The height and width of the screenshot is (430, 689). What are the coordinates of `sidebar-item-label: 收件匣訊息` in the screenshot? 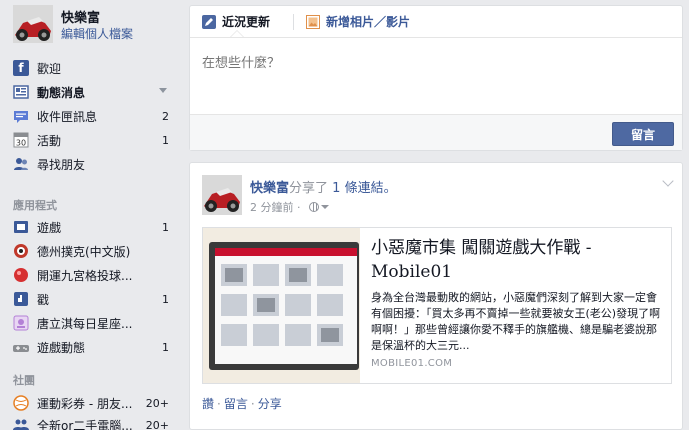 It's located at (67, 116).